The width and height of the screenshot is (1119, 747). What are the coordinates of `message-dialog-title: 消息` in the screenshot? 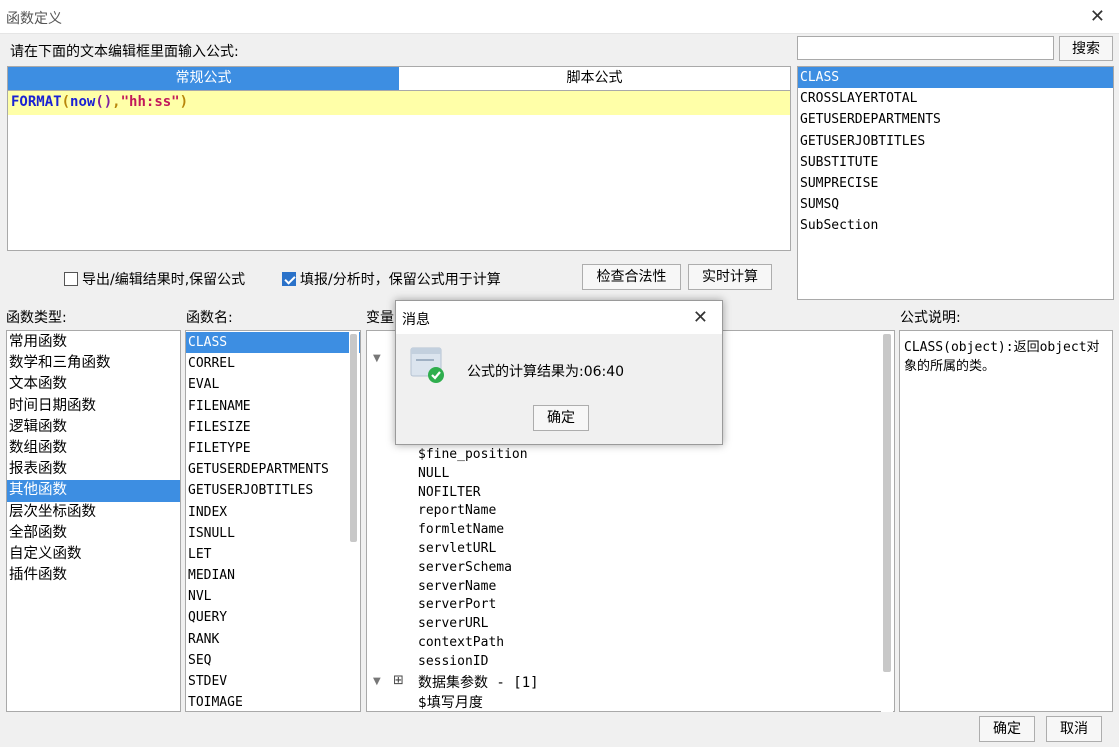 It's located at (416, 320).